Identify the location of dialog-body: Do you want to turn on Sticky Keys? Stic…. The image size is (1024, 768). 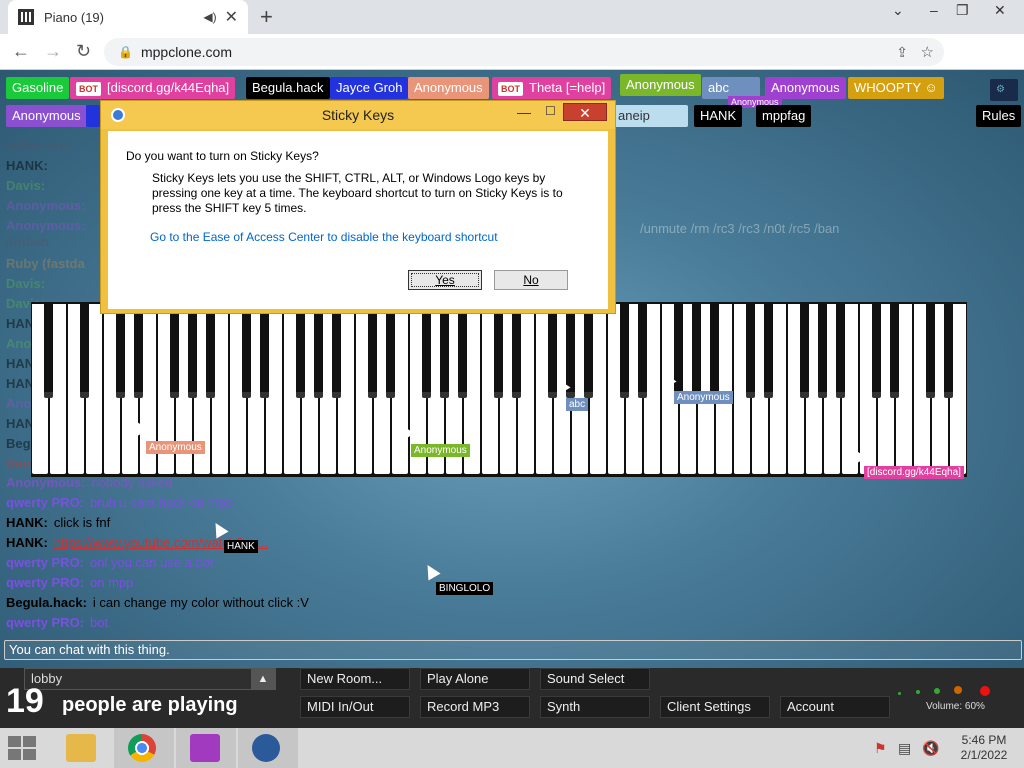
(358, 220).